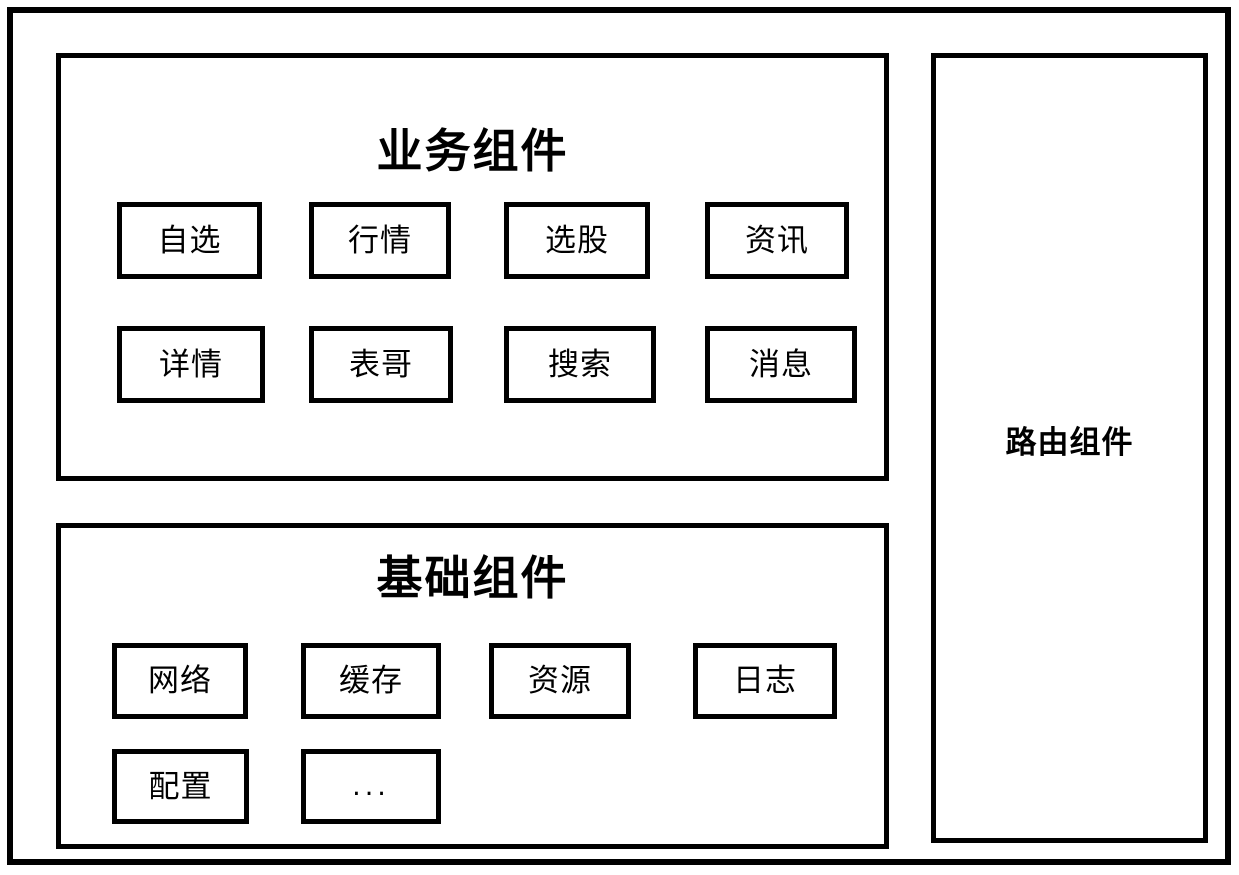  Describe the element at coordinates (560, 681) in the screenshot. I see `component-box-ziyuan: 资源` at that location.